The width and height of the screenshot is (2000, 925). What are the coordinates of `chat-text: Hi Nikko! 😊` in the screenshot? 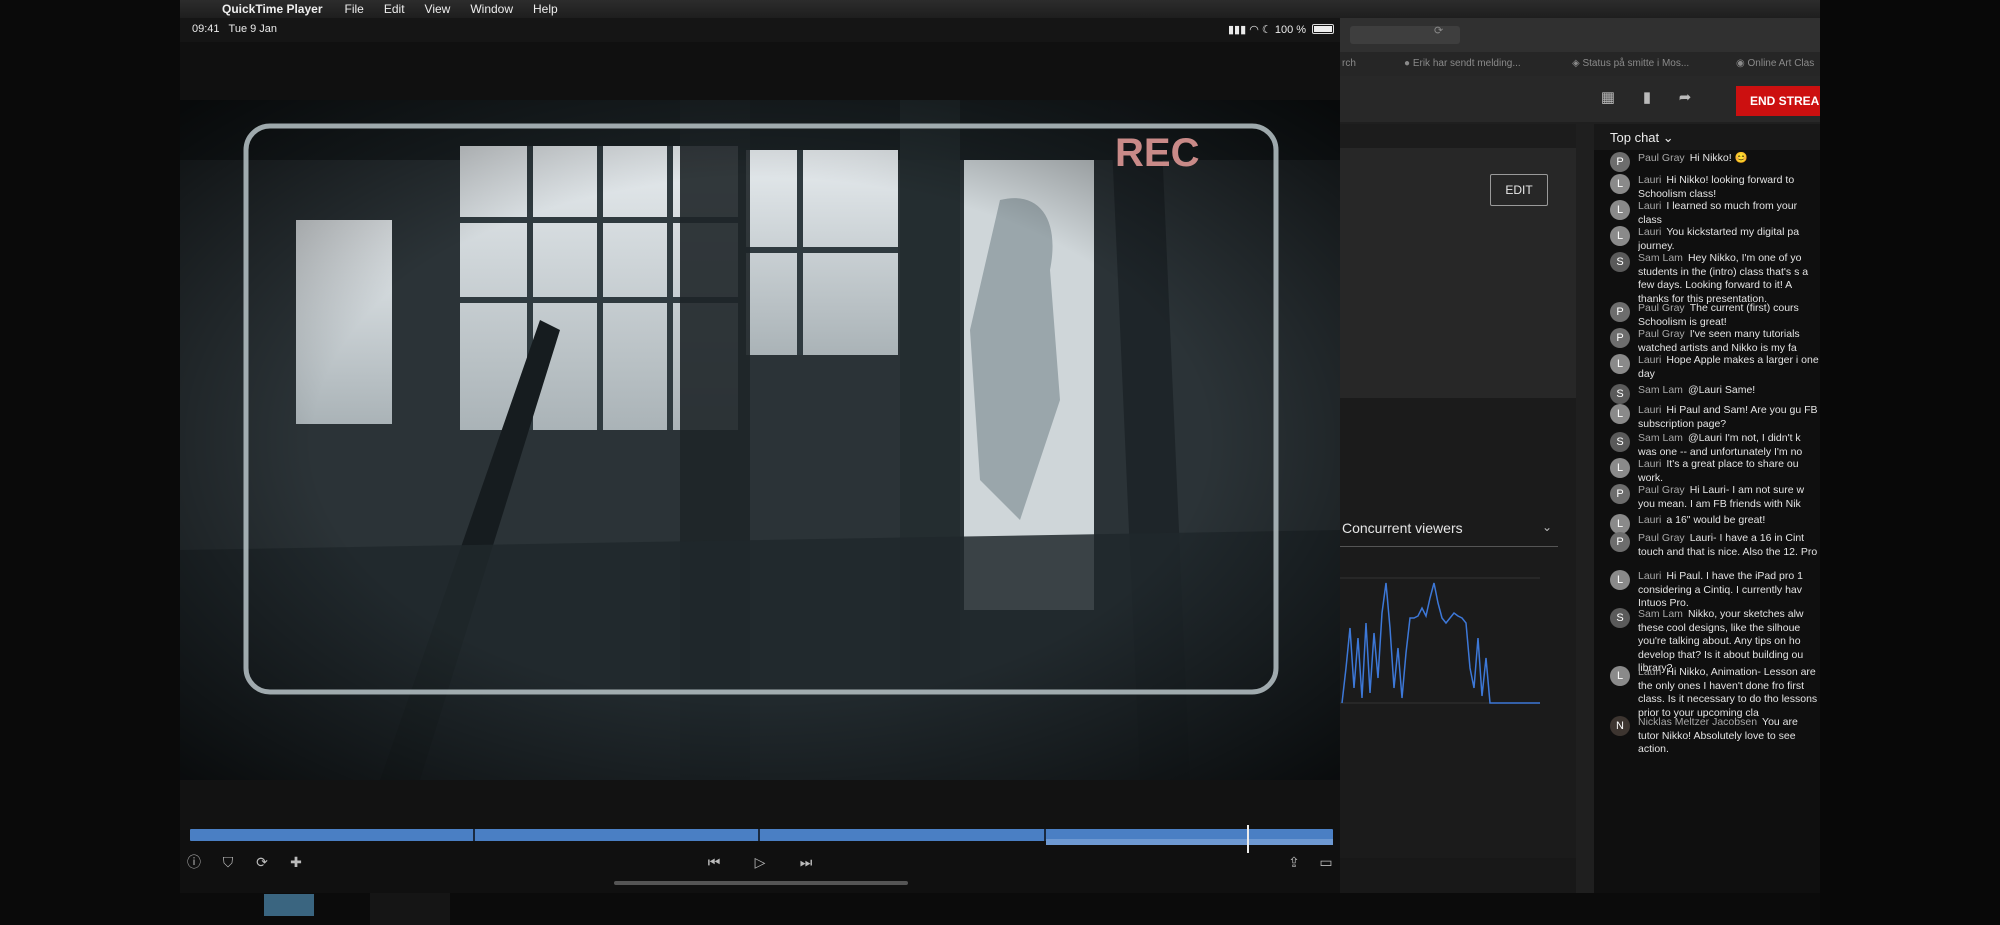 It's located at (1718, 158).